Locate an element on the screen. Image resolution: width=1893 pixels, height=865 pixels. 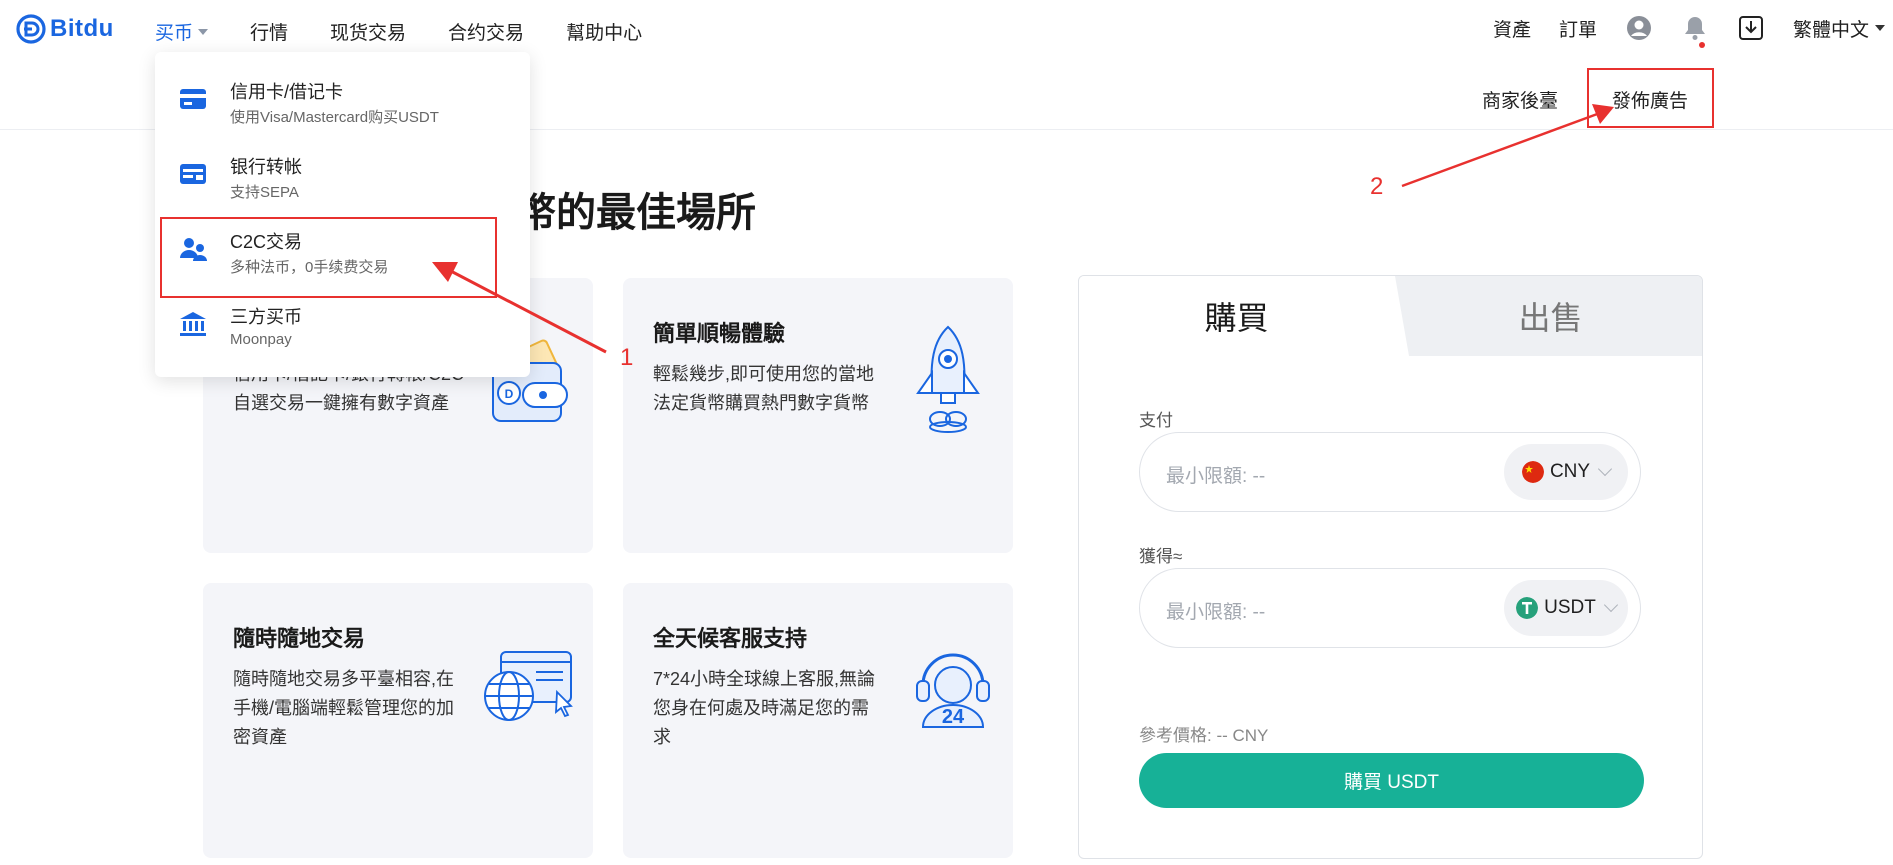
annotation-number-2: 2 is located at coordinates (1377, 186).